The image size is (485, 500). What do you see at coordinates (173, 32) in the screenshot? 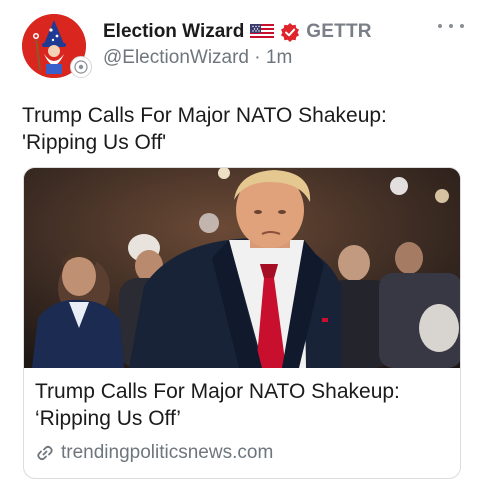
I see `author-display-name: Election Wizard` at bounding box center [173, 32].